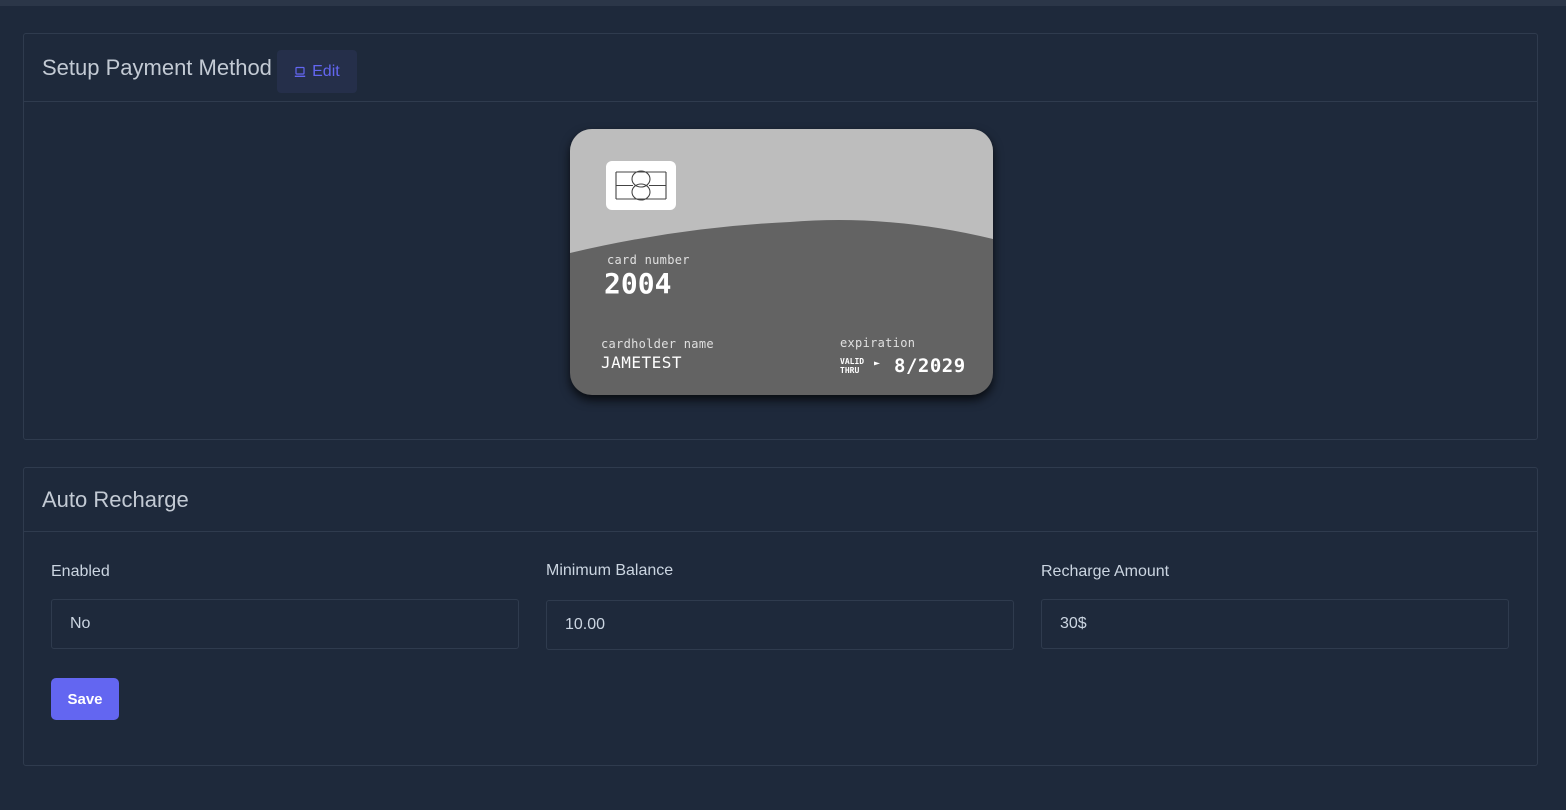 This screenshot has height=810, width=1566. I want to click on recharge-panel-header: Auto Recharge, so click(780, 500).